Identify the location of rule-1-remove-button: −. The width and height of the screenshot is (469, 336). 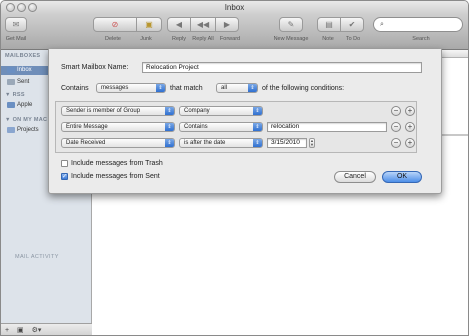
(396, 111).